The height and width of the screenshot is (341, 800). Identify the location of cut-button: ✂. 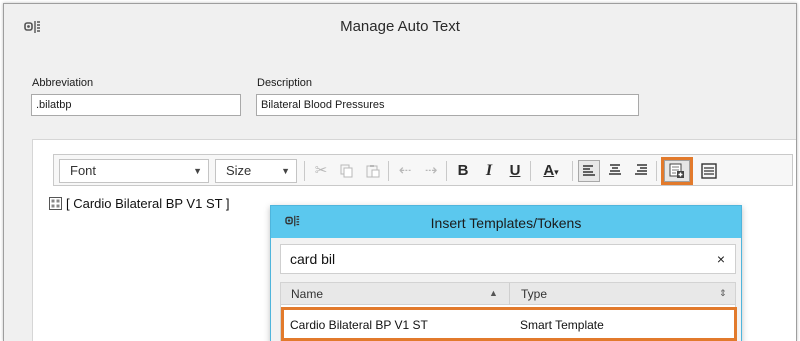
(321, 171).